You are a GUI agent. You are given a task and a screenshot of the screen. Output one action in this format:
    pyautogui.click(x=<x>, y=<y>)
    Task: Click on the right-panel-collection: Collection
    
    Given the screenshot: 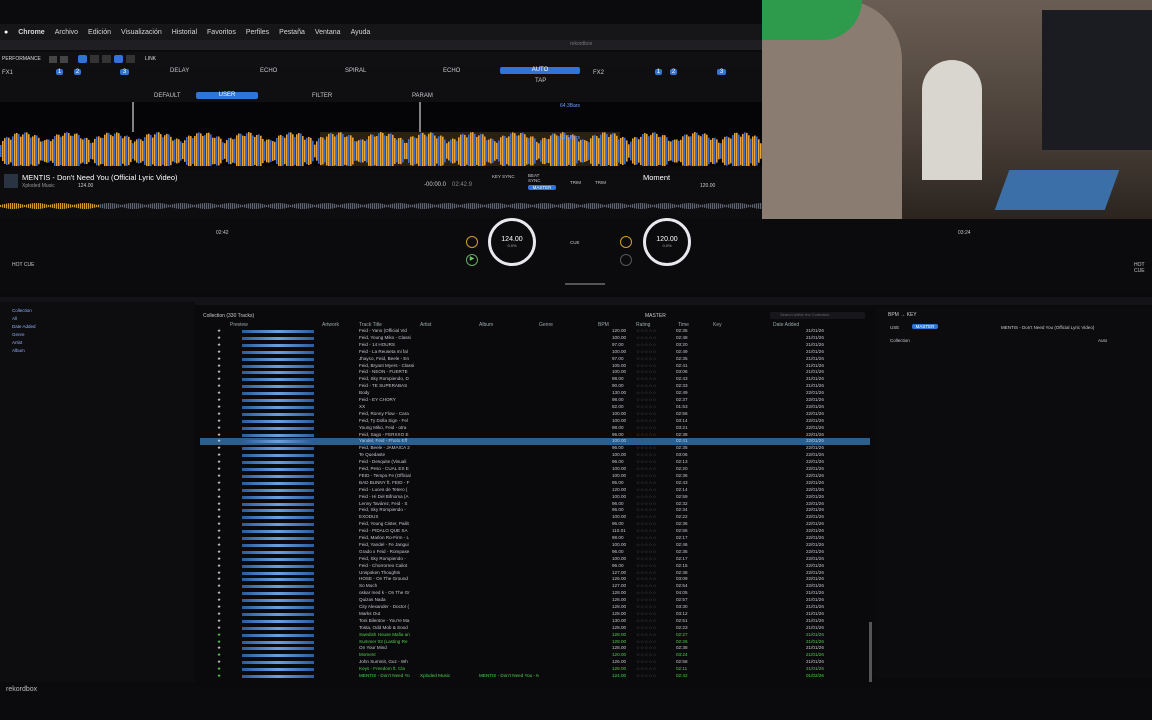 What is the action you would take?
    pyautogui.click(x=900, y=340)
    